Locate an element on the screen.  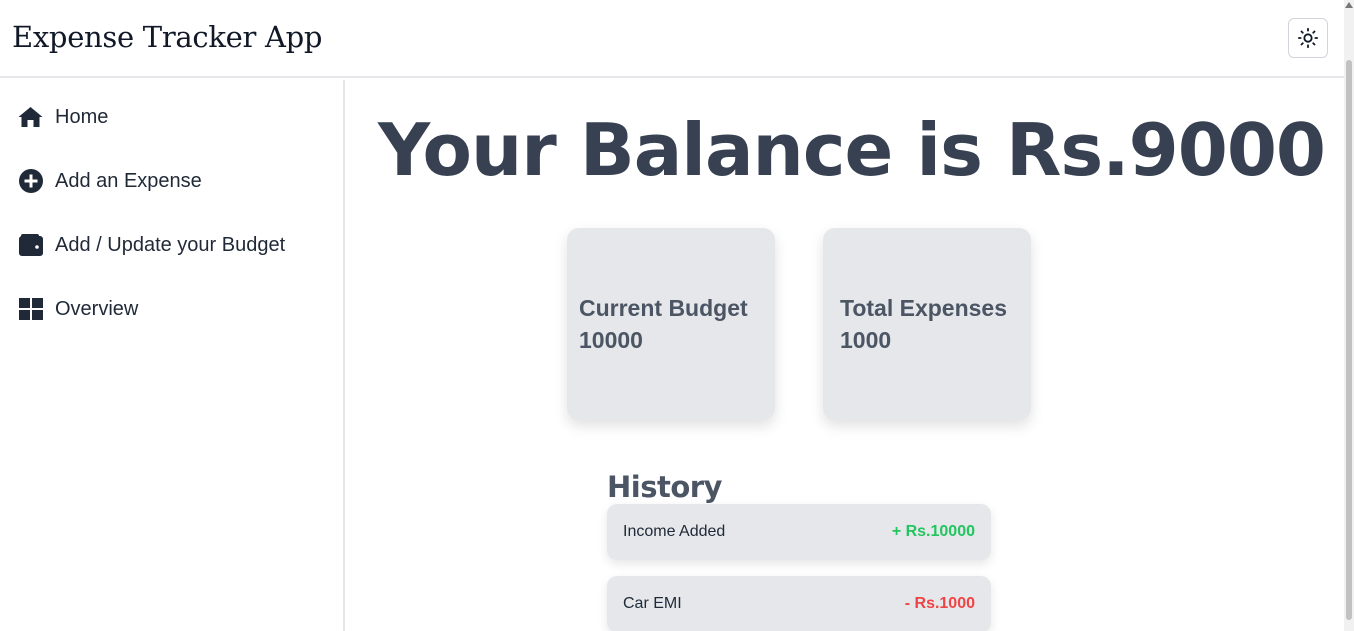
app-header: Expense Tracker App is located at coordinates (672, 39).